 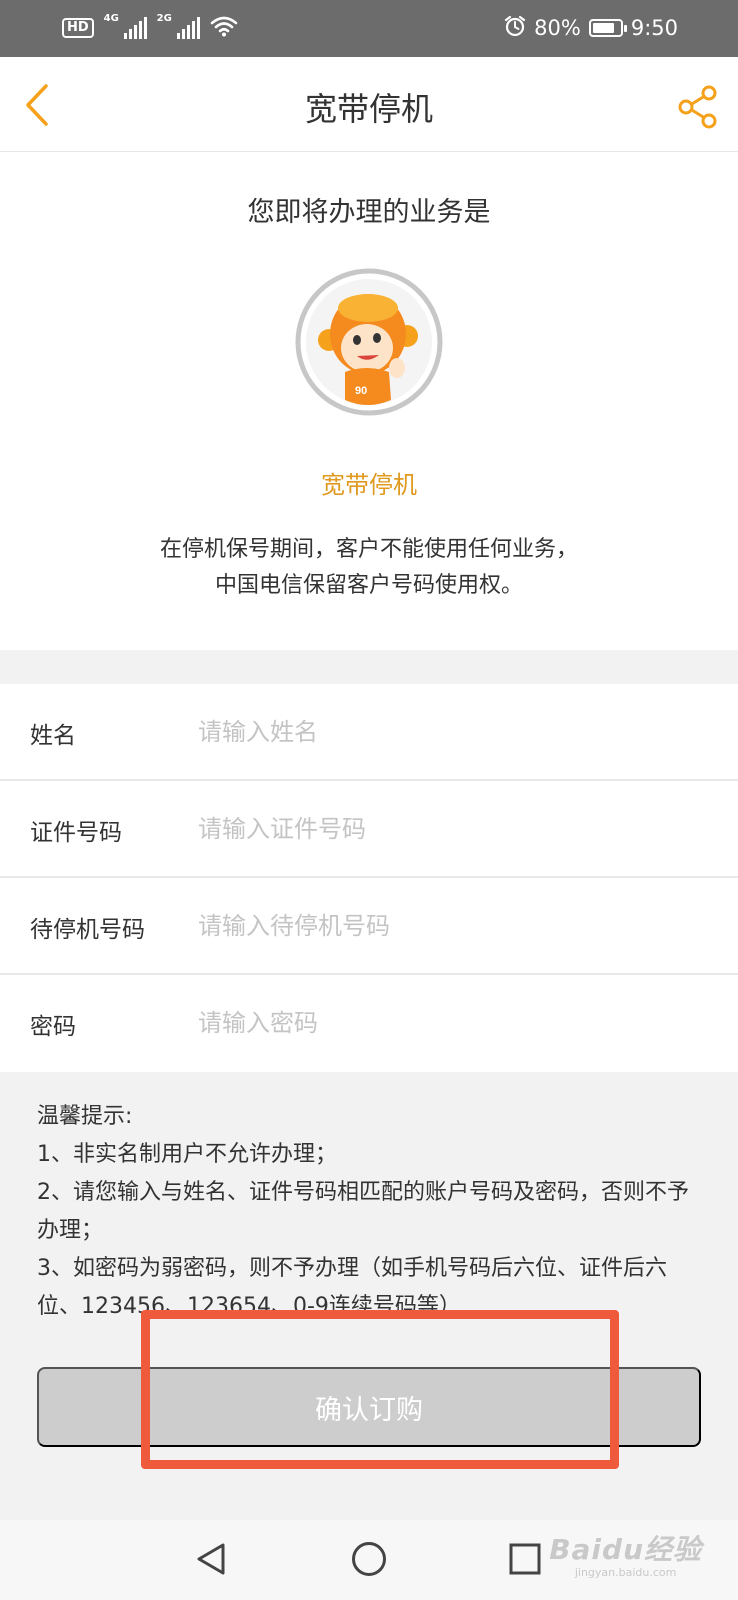 What do you see at coordinates (448, 732) in the screenshot?
I see `name-input` at bounding box center [448, 732].